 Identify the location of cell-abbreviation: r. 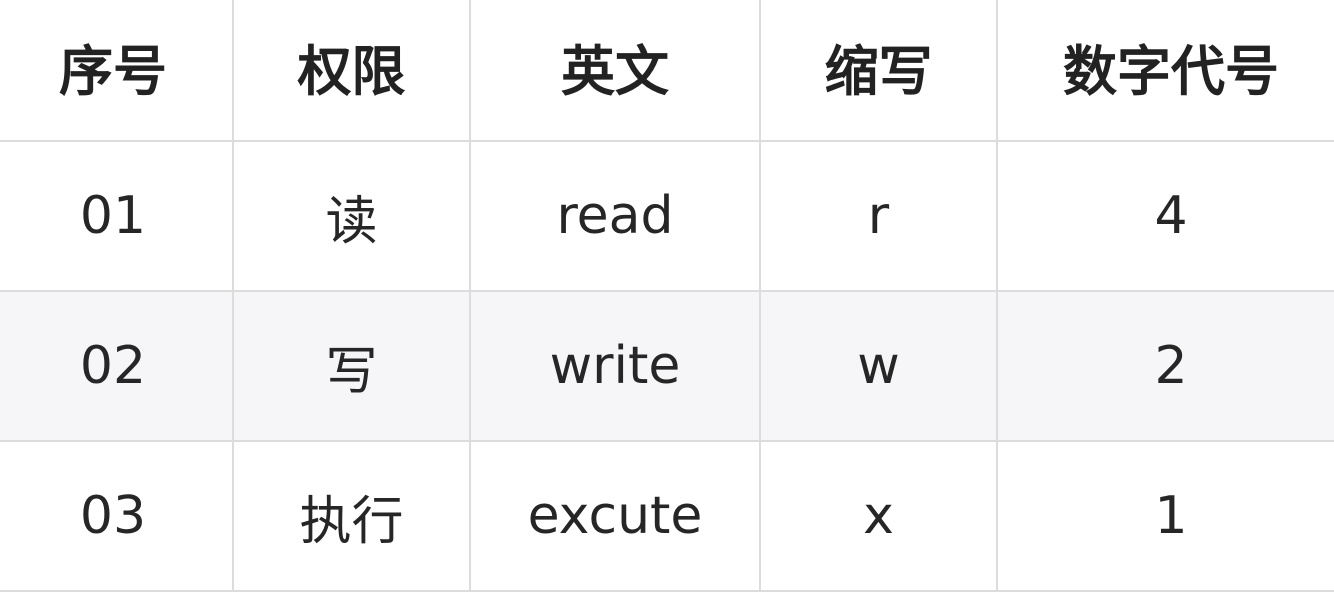
(878, 216).